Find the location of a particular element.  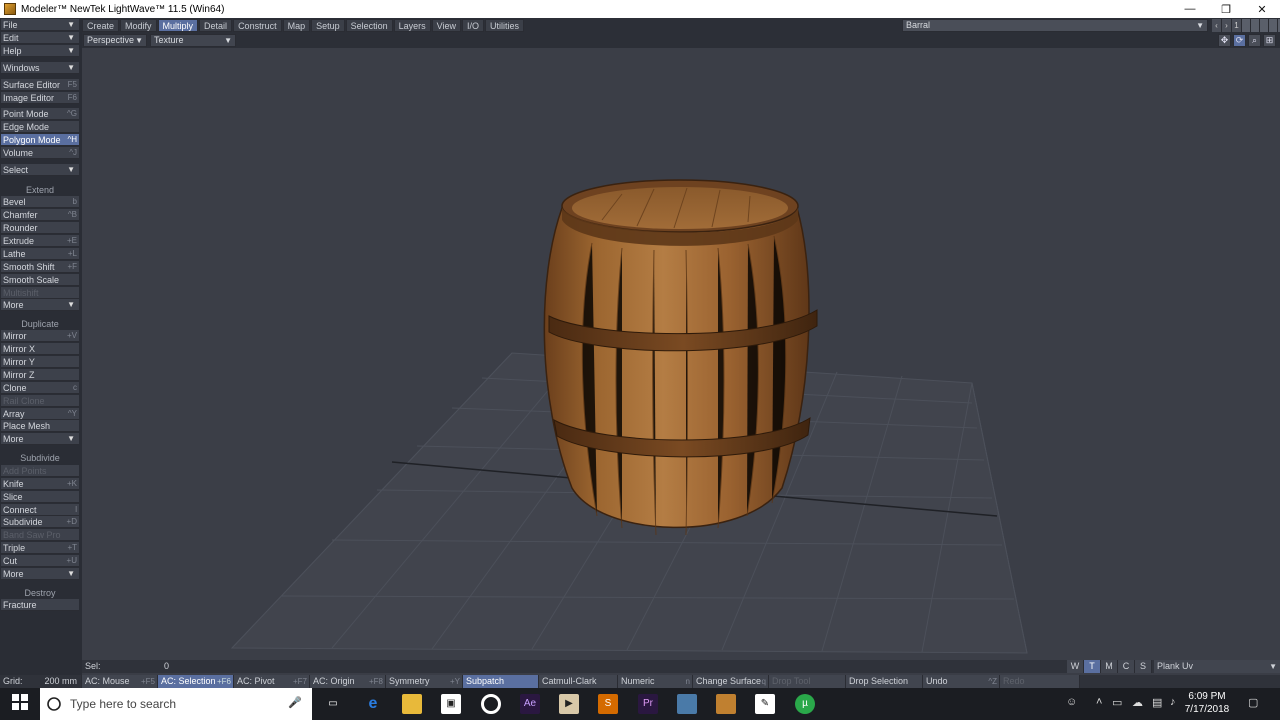

chamfer-button: Chamfer ^B is located at coordinates (40, 215).